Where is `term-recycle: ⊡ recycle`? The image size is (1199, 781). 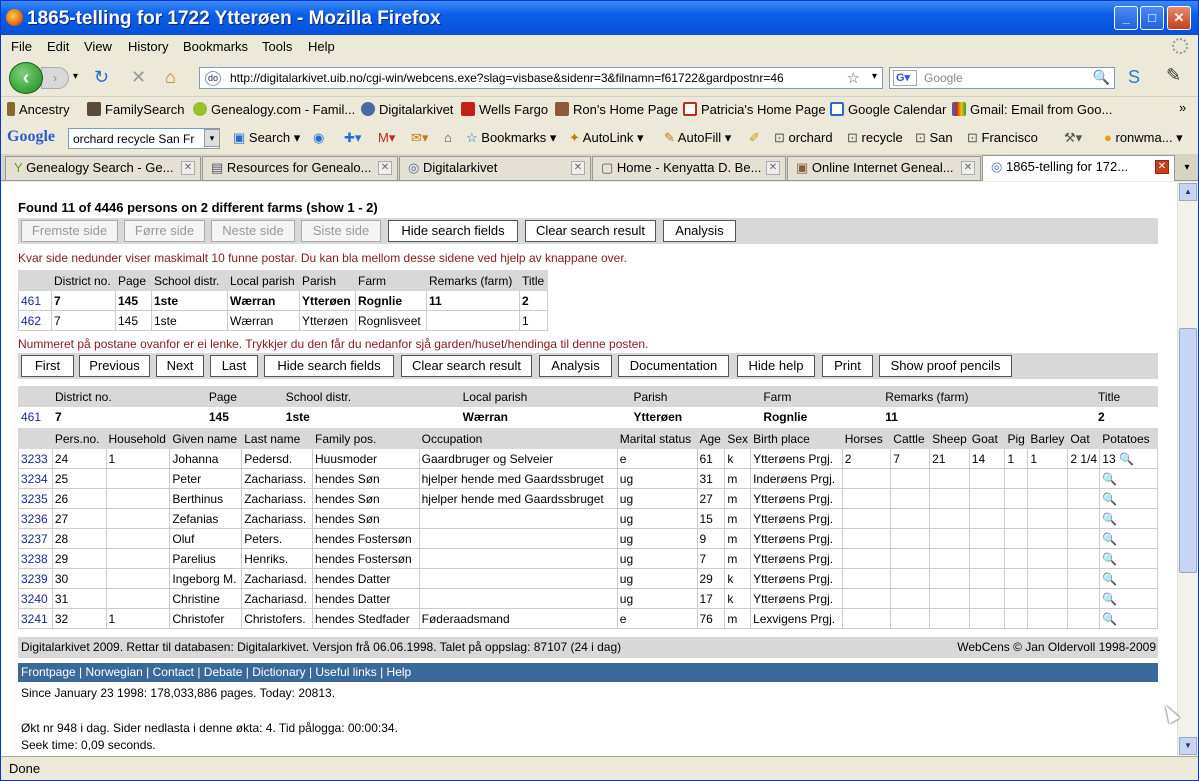 term-recycle: ⊡ recycle is located at coordinates (875, 138).